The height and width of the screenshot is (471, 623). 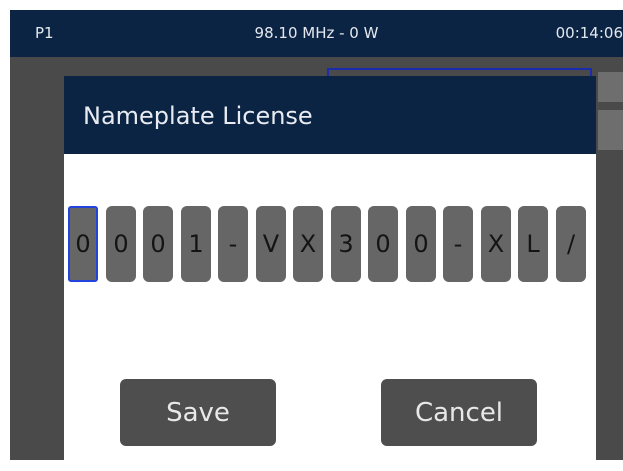 I want to click on clock: 00:14:06, so click(x=589, y=33).